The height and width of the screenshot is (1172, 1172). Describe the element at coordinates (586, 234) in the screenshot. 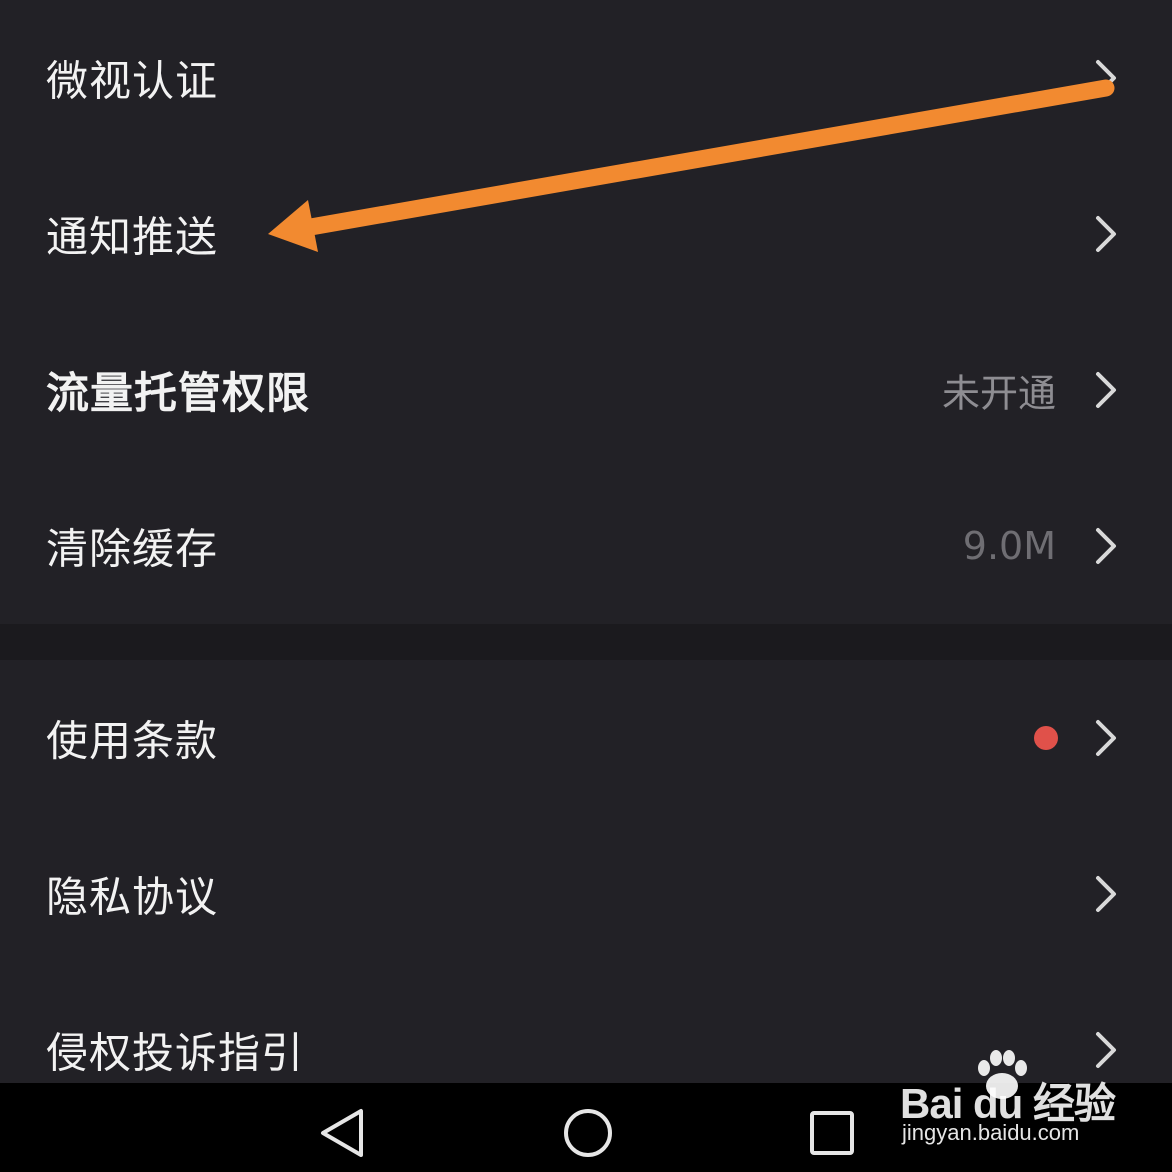

I see `setting-row-notification-push: 通知推送` at that location.